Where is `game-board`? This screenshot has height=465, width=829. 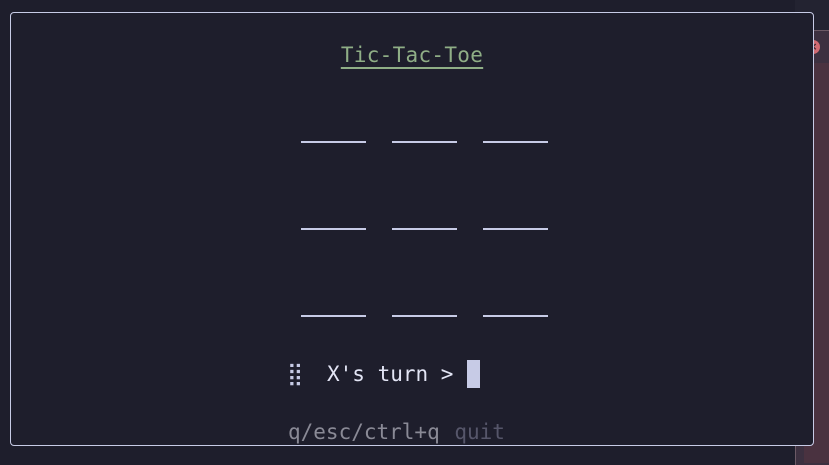
game-board is located at coordinates (426, 218).